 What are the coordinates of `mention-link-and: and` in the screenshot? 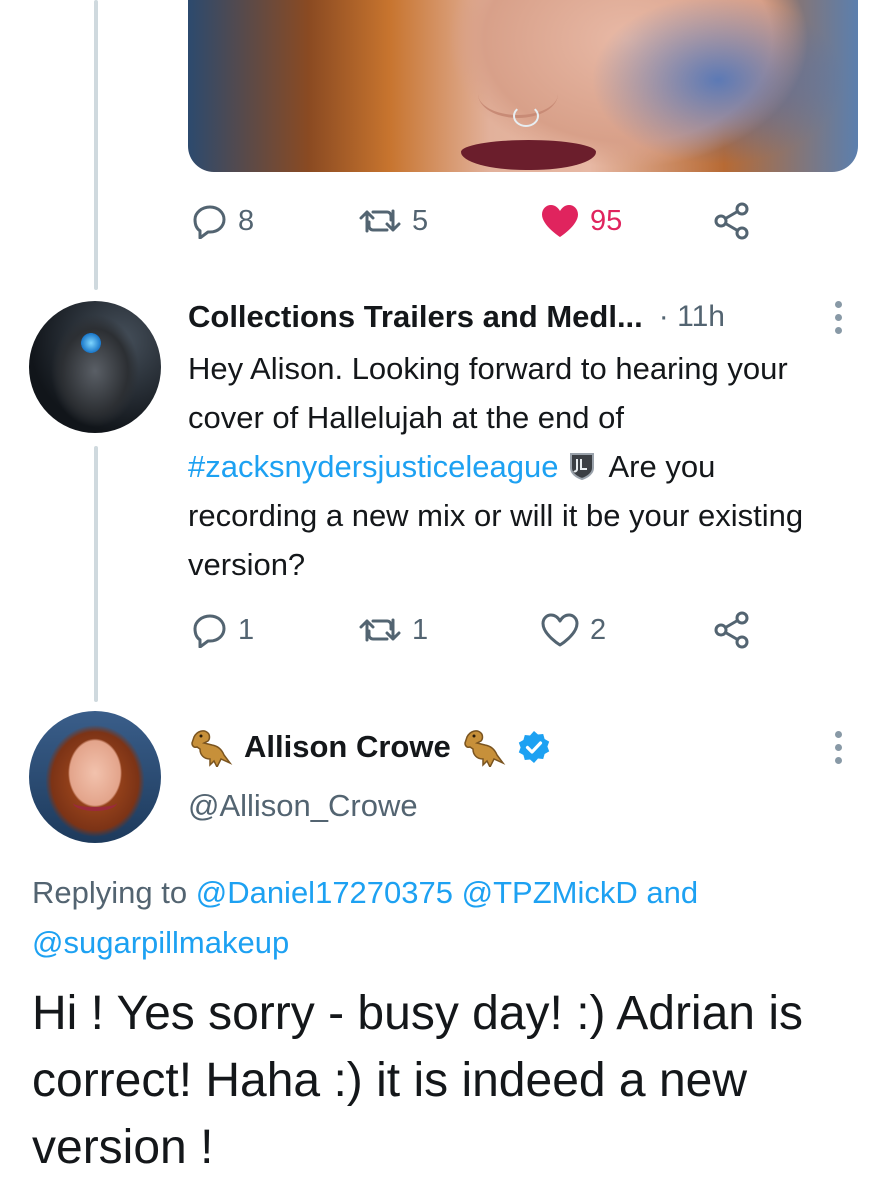 It's located at (672, 892).